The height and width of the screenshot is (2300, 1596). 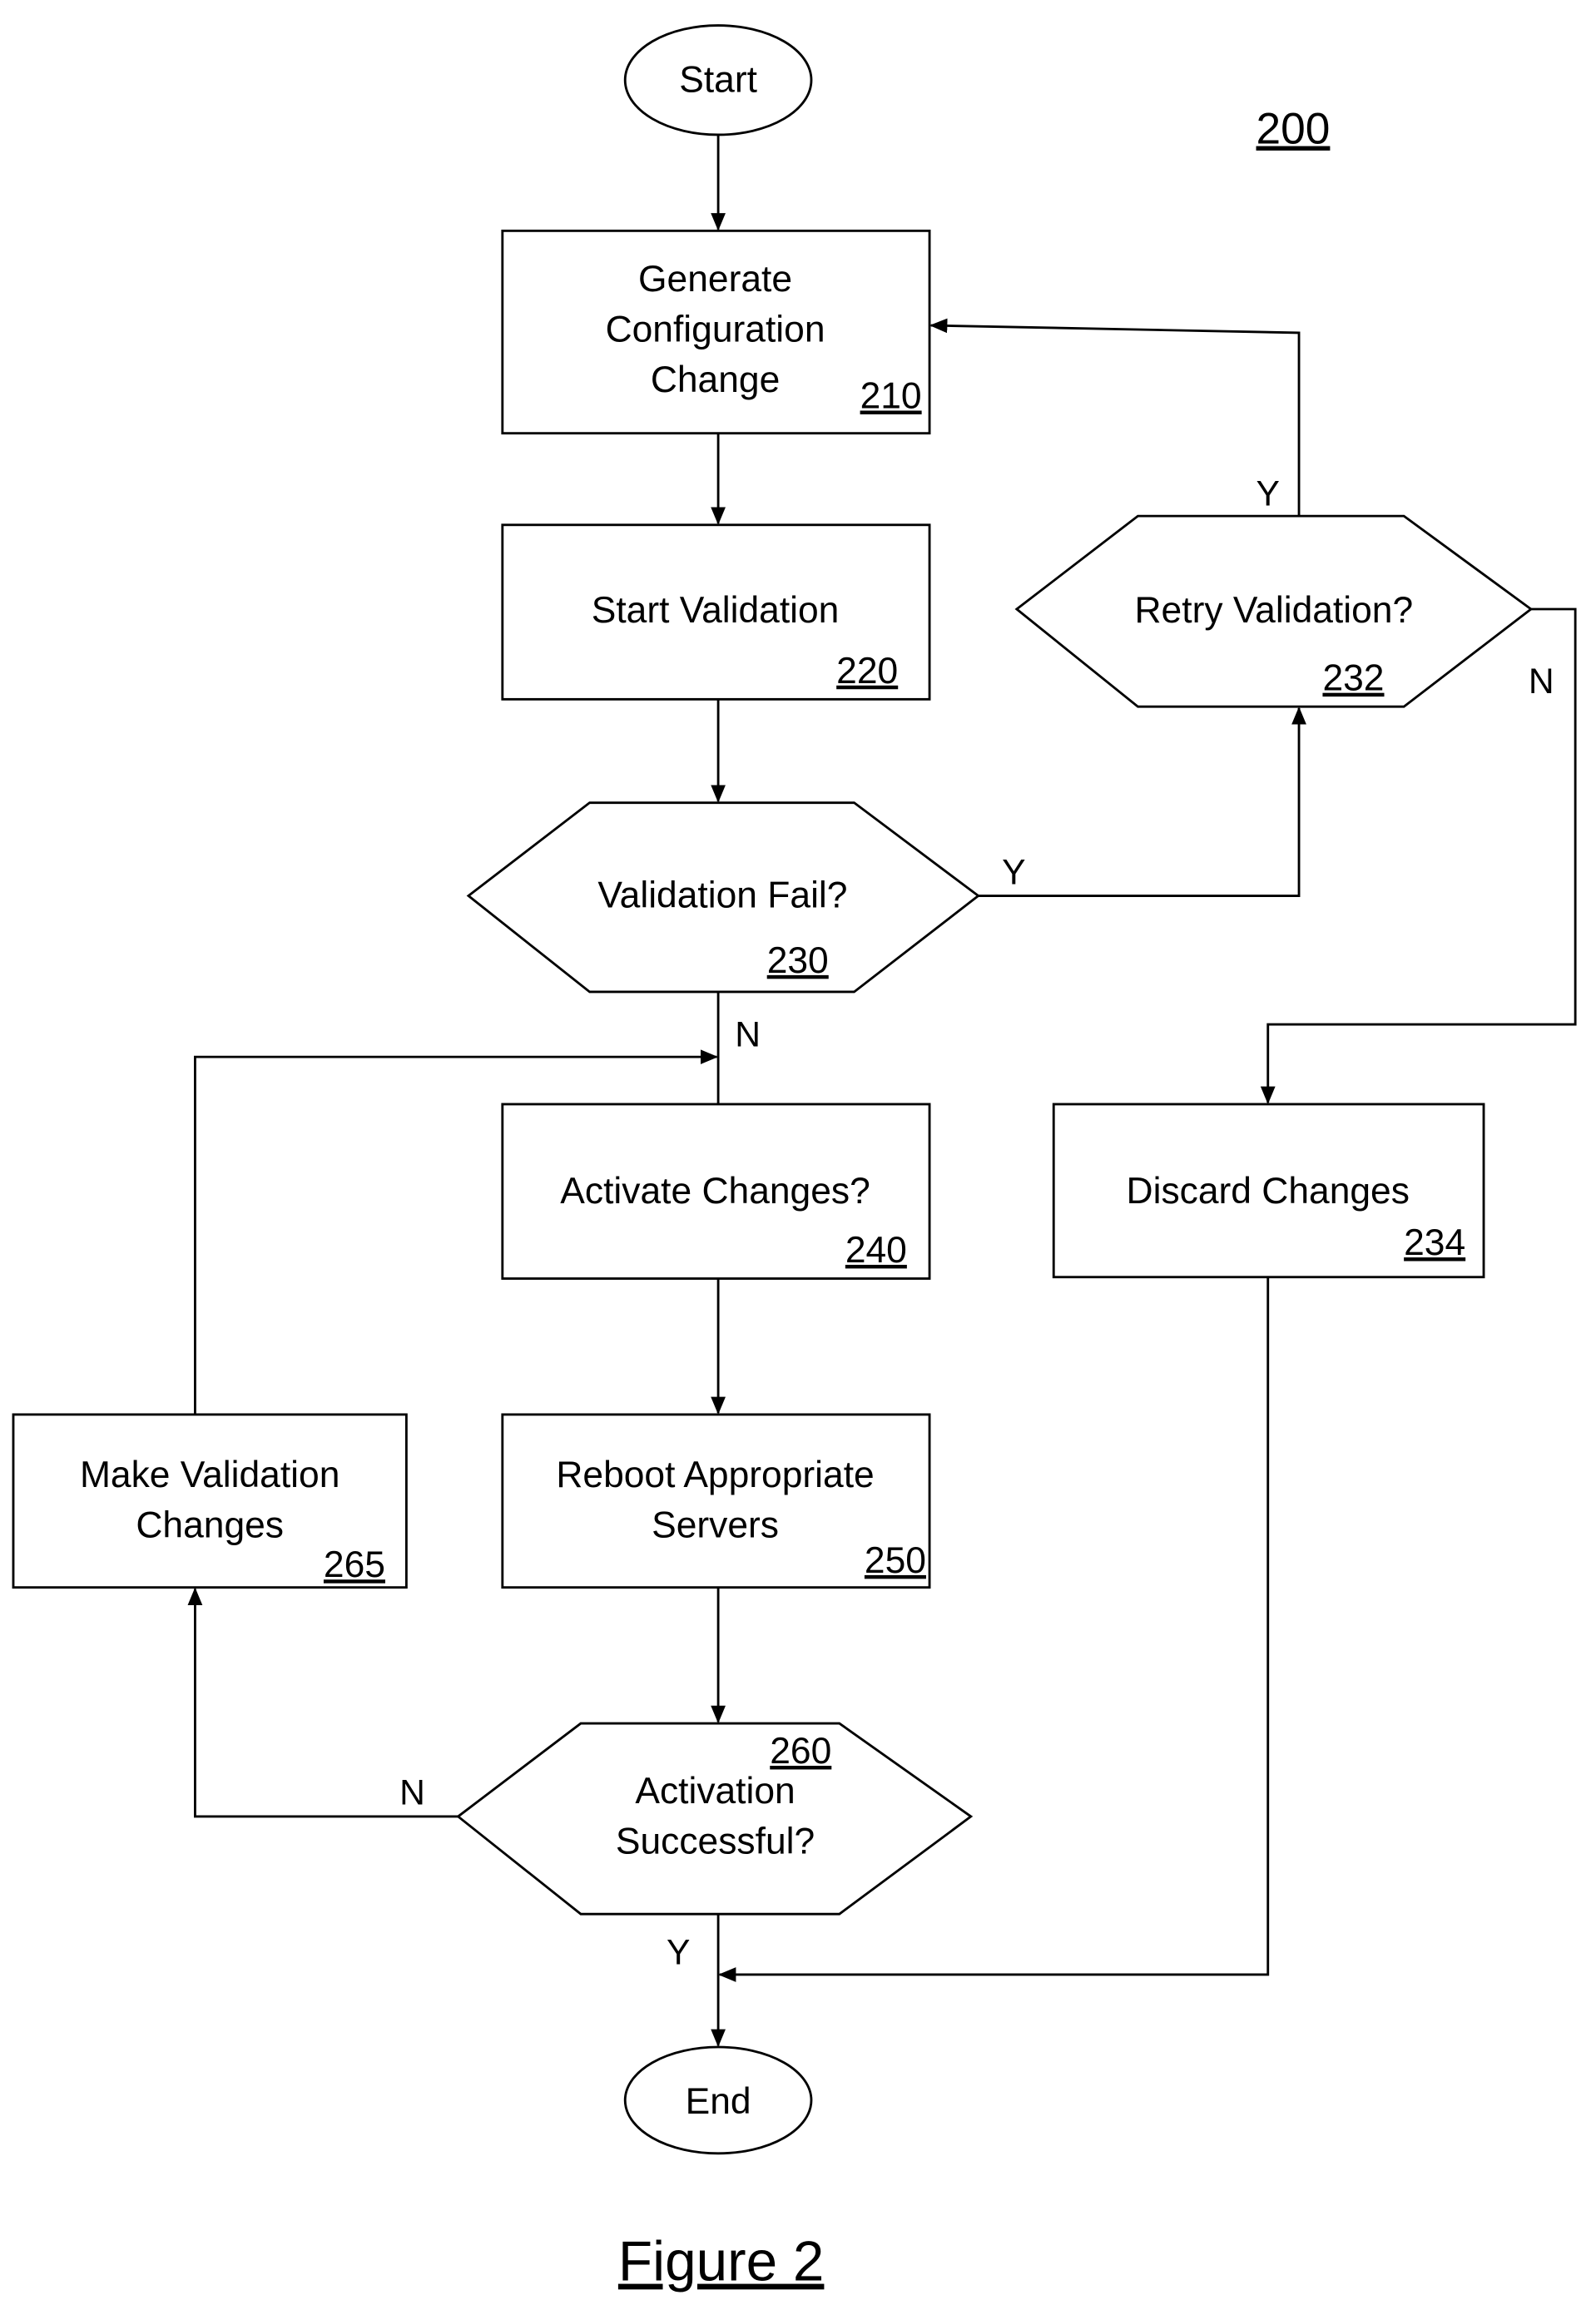 I want to click on node-260-ref: 260, so click(x=800, y=1751).